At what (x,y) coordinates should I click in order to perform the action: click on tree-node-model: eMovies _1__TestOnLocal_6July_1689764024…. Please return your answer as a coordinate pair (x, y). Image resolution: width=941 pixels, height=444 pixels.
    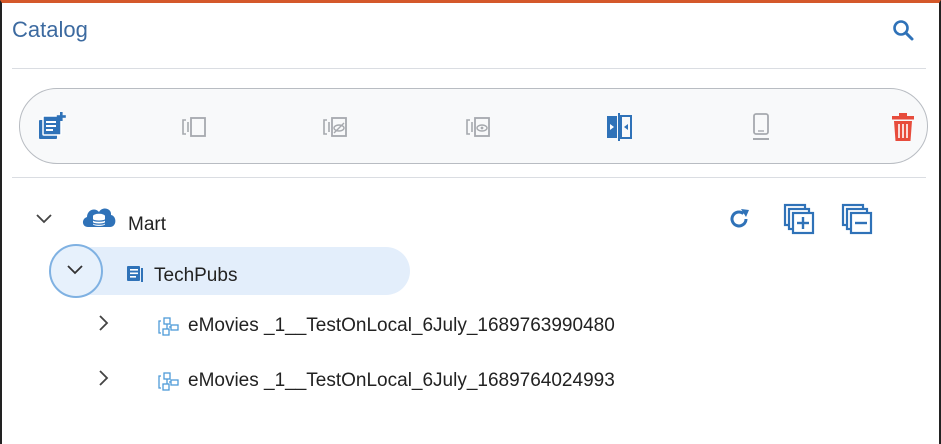
    Looking at the image, I should click on (438, 381).